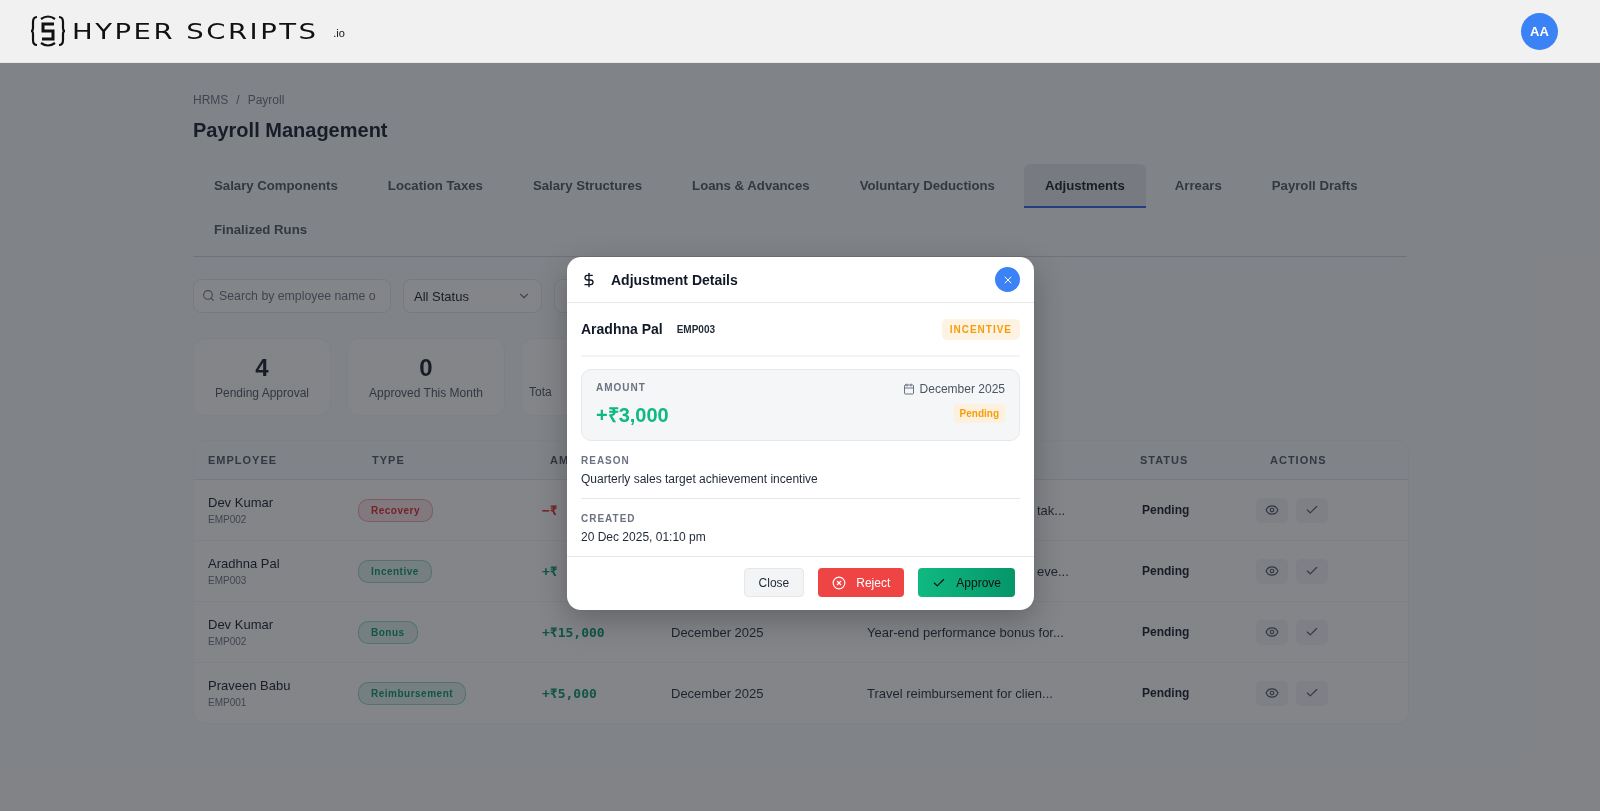  I want to click on tab: Loans & Advances, so click(751, 186).